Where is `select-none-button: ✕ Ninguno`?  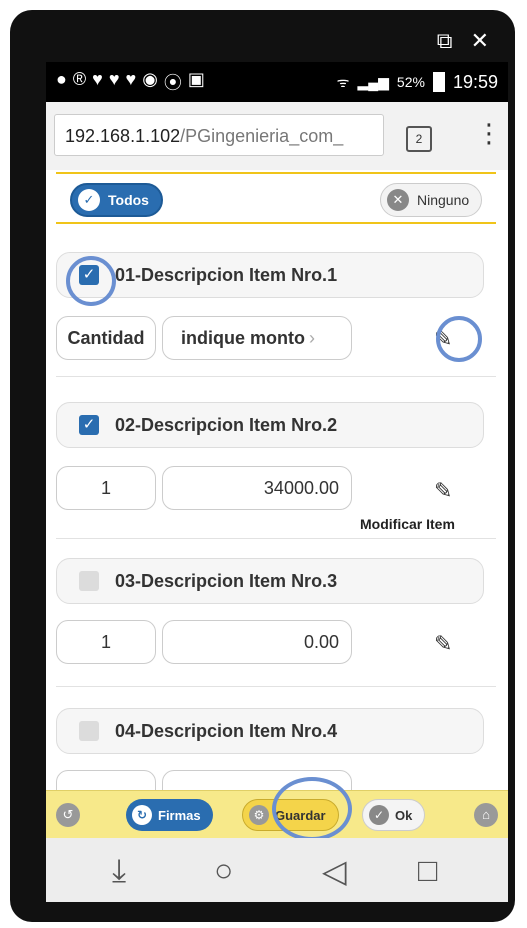
select-none-button: ✕ Ninguno is located at coordinates (431, 200).